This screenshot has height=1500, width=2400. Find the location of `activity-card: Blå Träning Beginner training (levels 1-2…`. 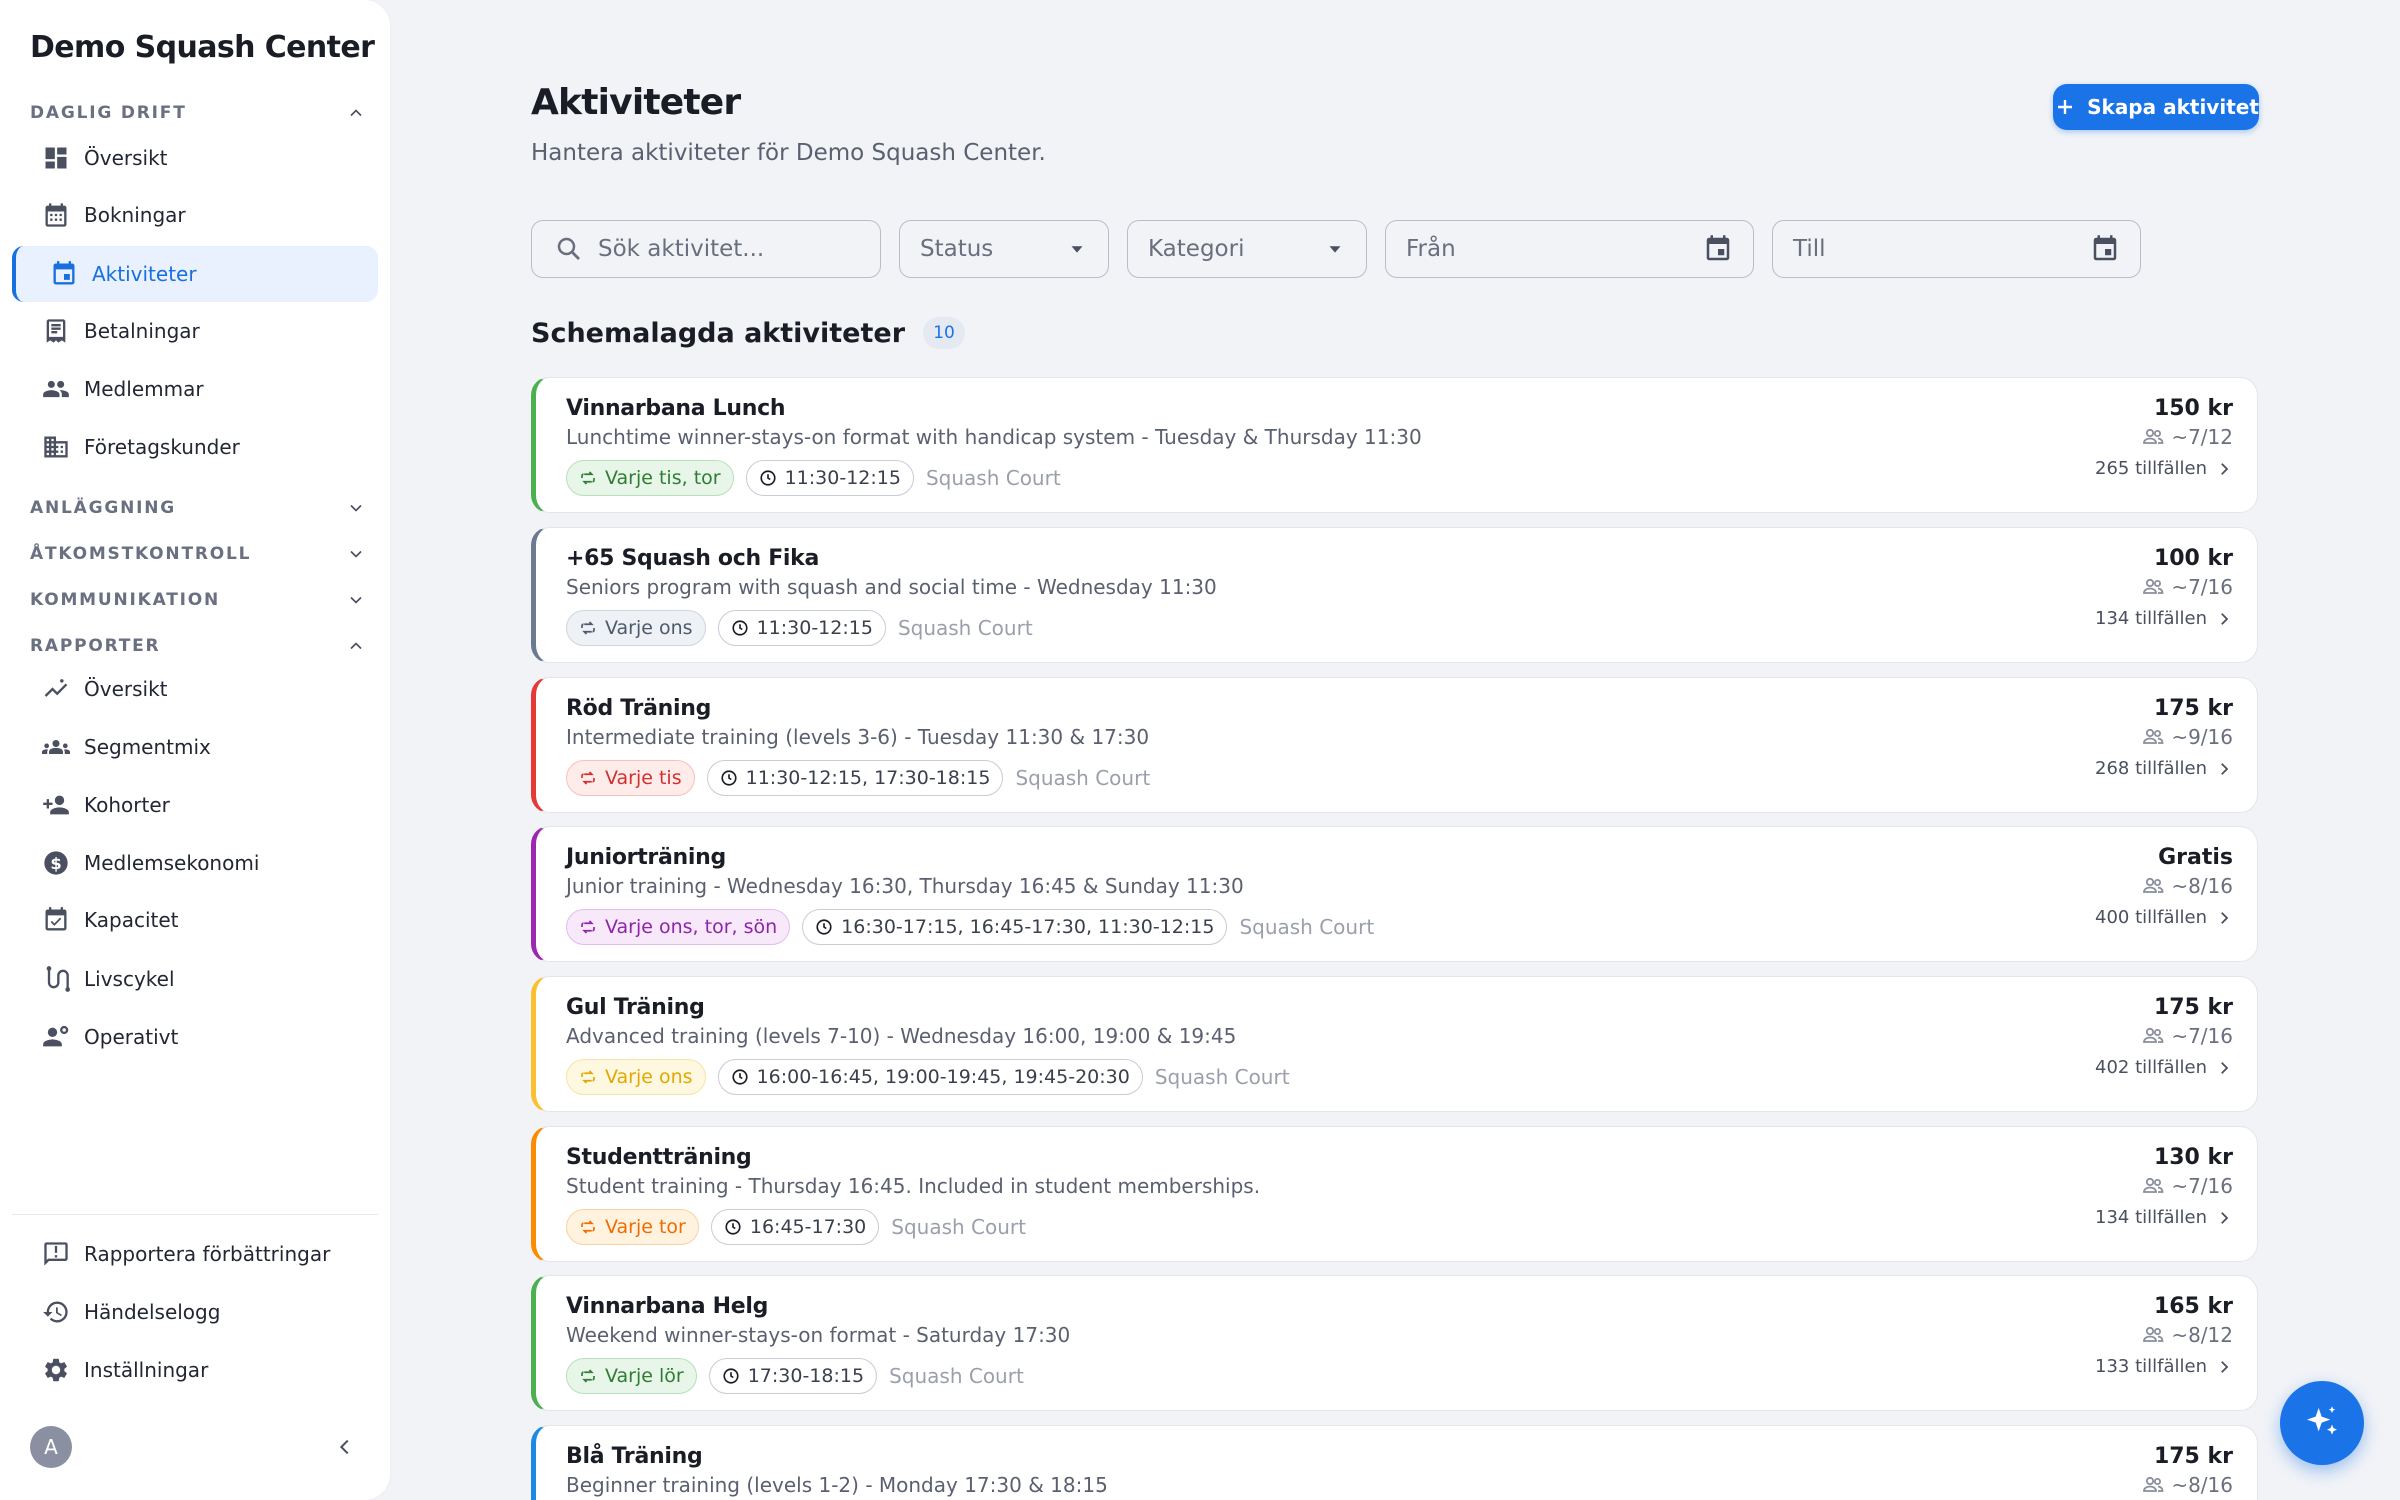

activity-card: Blå Träning Beginner training (levels 1-2… is located at coordinates (1394, 1462).